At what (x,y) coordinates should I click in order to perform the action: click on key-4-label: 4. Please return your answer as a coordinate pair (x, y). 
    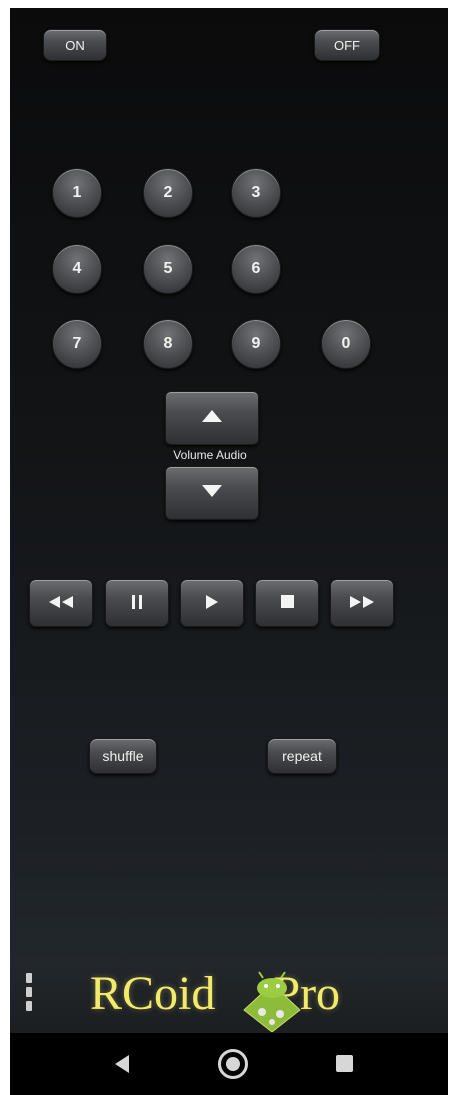
    Looking at the image, I should click on (77, 268).